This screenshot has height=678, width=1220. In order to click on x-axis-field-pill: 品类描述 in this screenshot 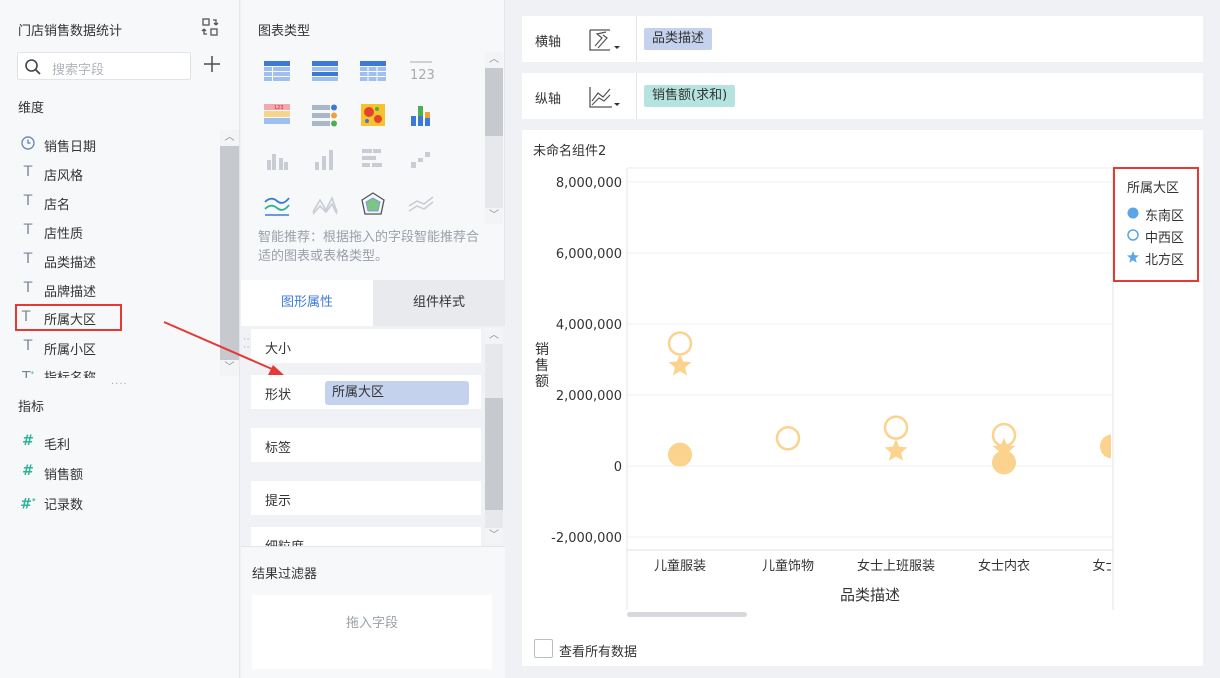, I will do `click(678, 39)`.